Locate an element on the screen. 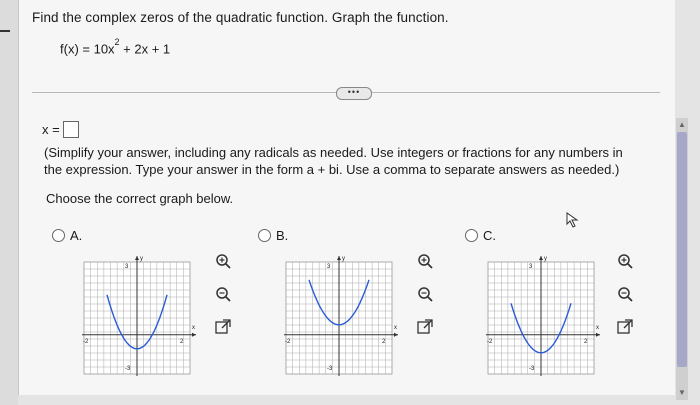 The width and height of the screenshot is (700, 405). scroll-up-icon: ▲ is located at coordinates (682, 124).